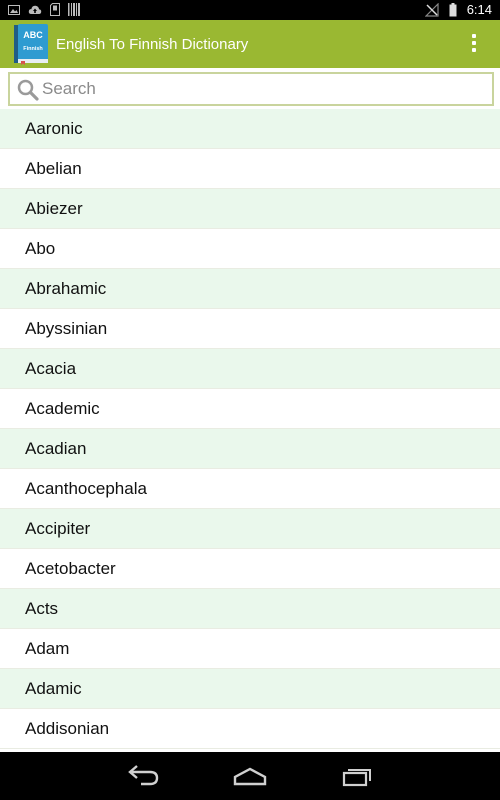  What do you see at coordinates (453, 10) in the screenshot?
I see `battery-icon` at bounding box center [453, 10].